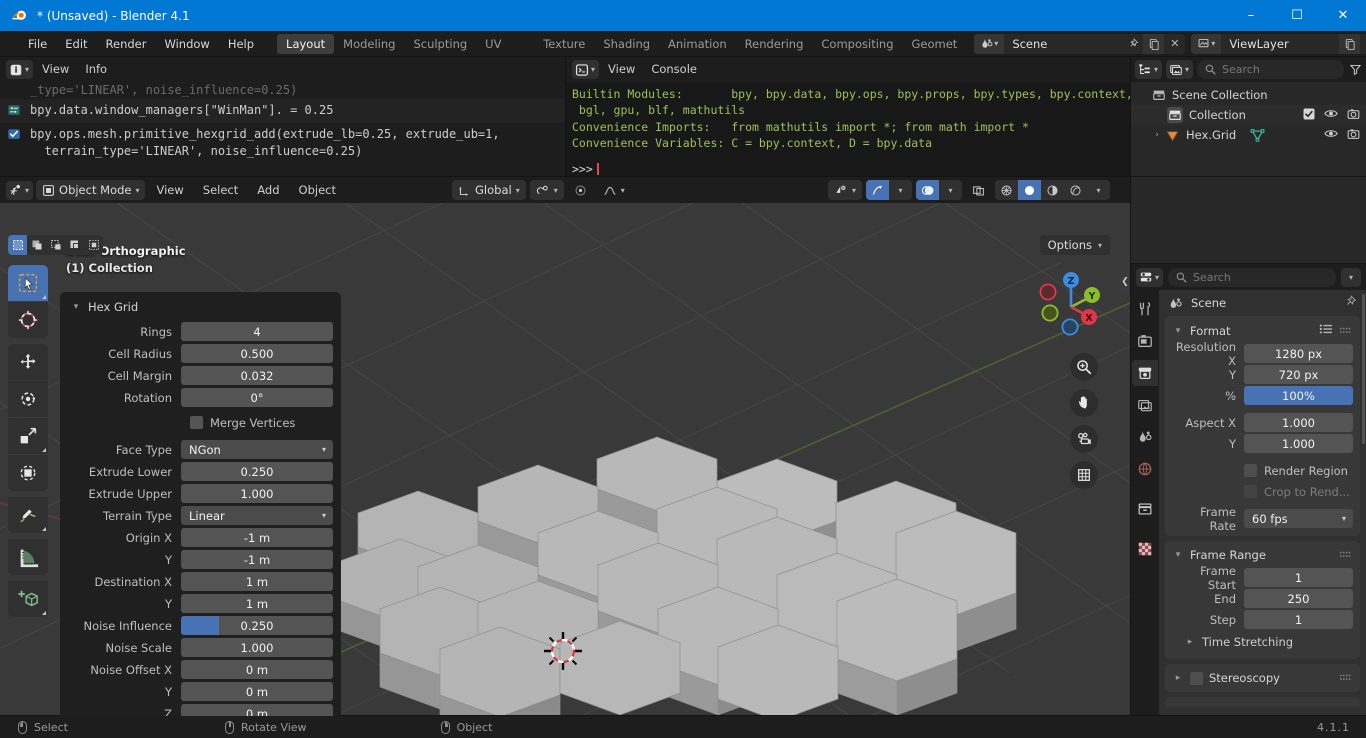 The height and width of the screenshot is (738, 1366). I want to click on tab-sculpting: Sculpting, so click(440, 44).